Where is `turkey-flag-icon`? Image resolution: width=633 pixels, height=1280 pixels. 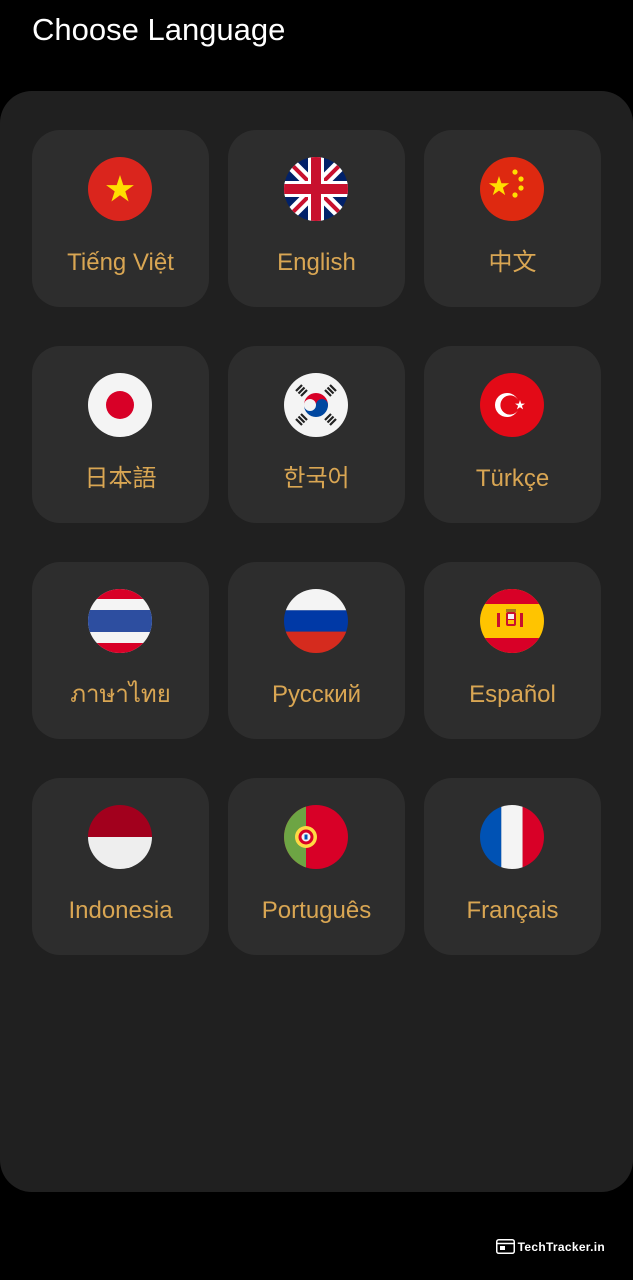
turkey-flag-icon is located at coordinates (512, 405).